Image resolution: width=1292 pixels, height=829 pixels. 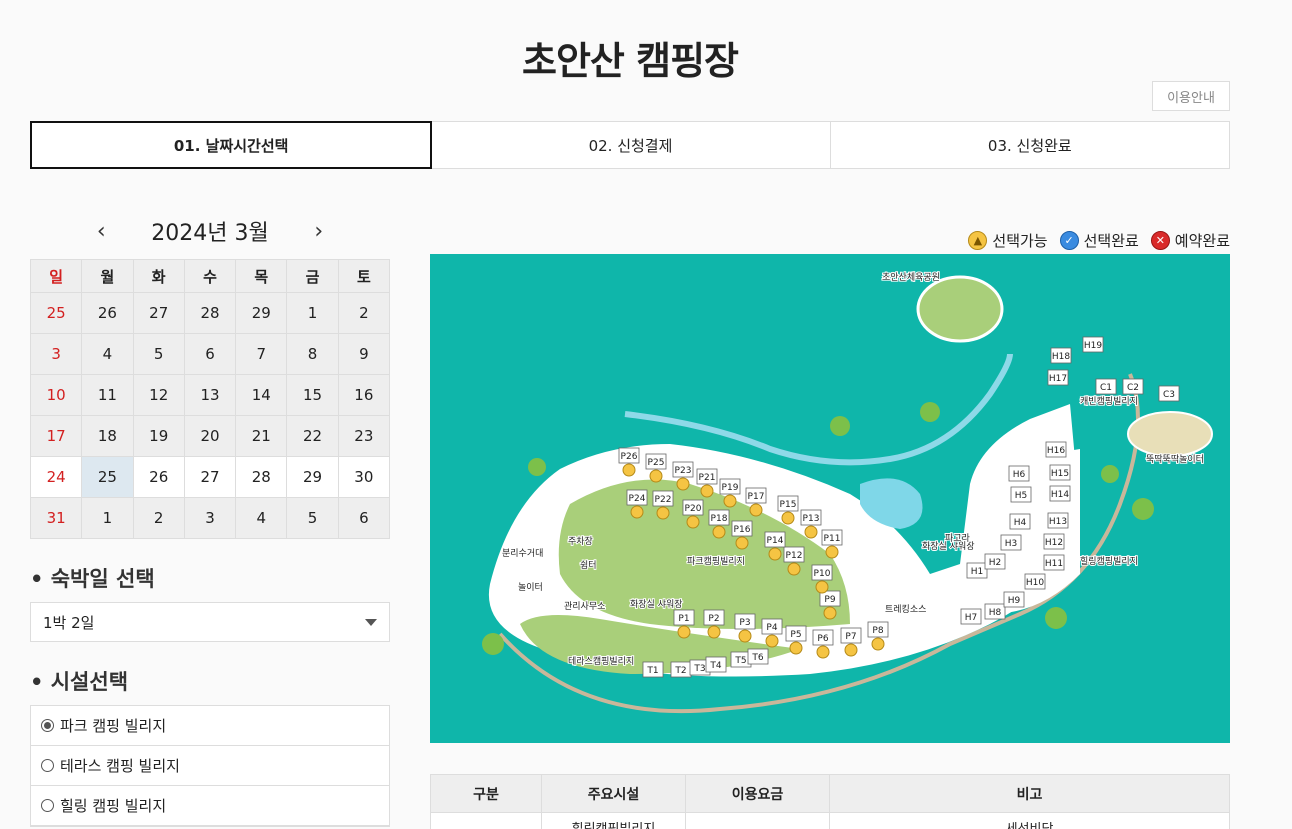 What do you see at coordinates (1058, 520) in the screenshot?
I see `campsite-h13: H13` at bounding box center [1058, 520].